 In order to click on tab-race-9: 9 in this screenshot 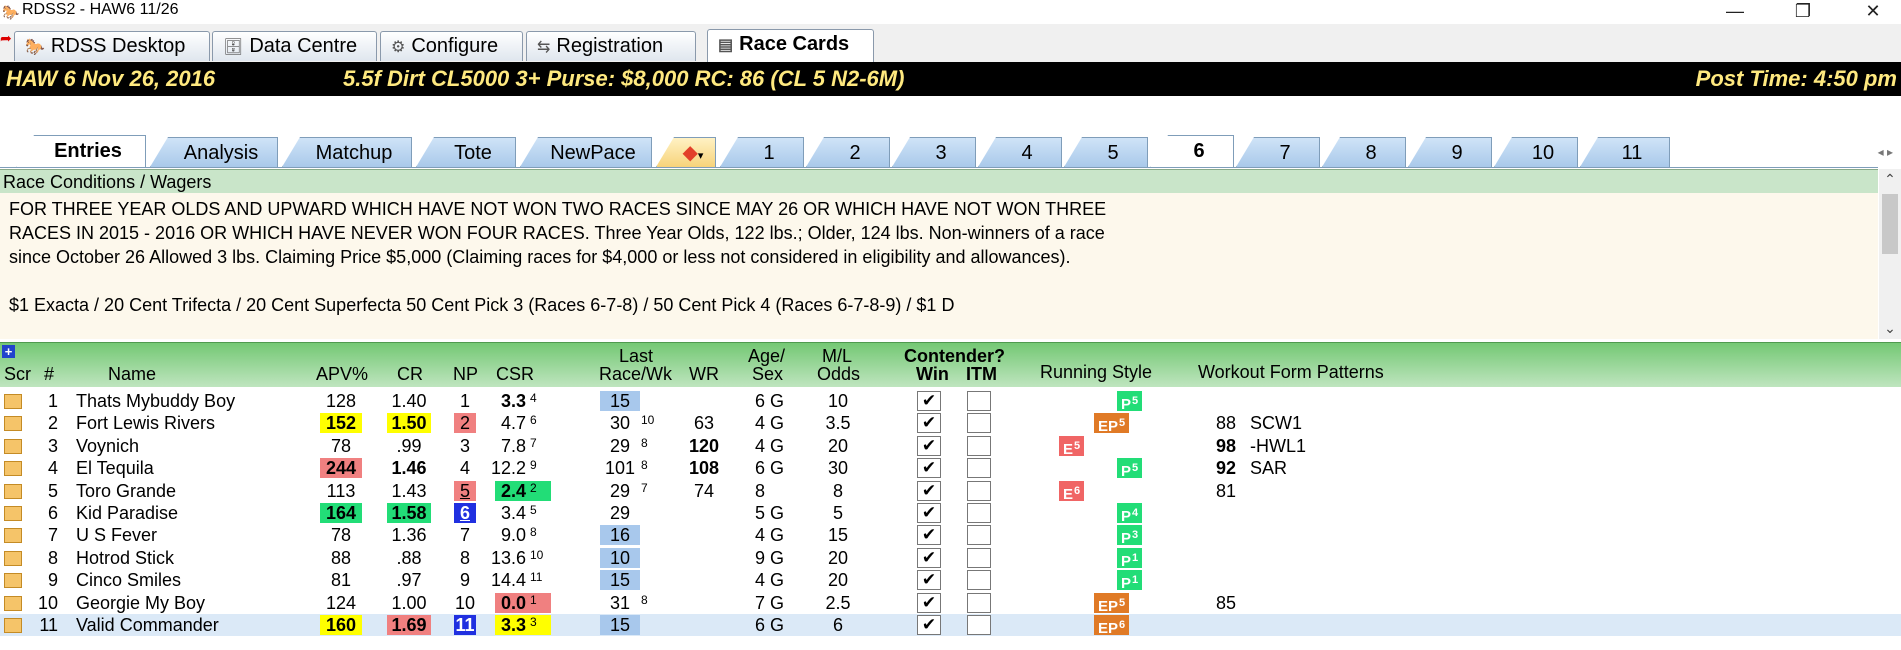, I will do `click(1450, 152)`.